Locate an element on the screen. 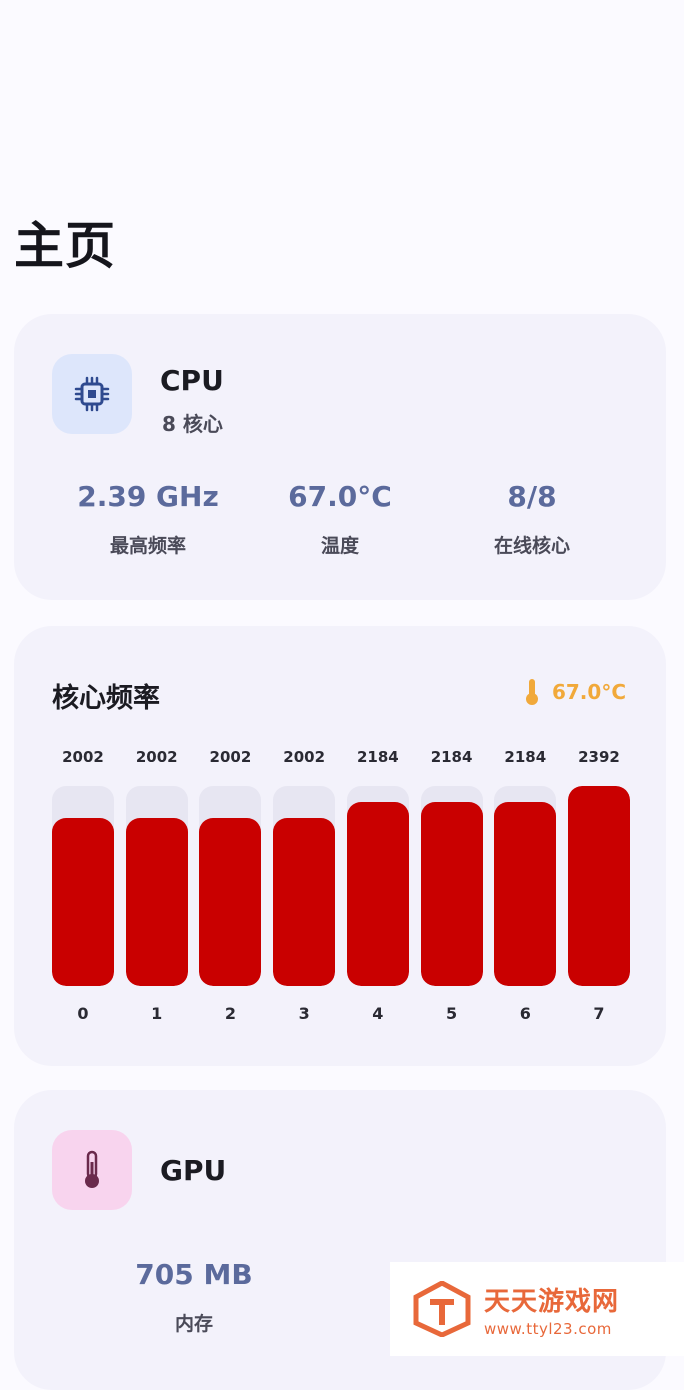  core-index-label: 7 is located at coordinates (599, 1013).